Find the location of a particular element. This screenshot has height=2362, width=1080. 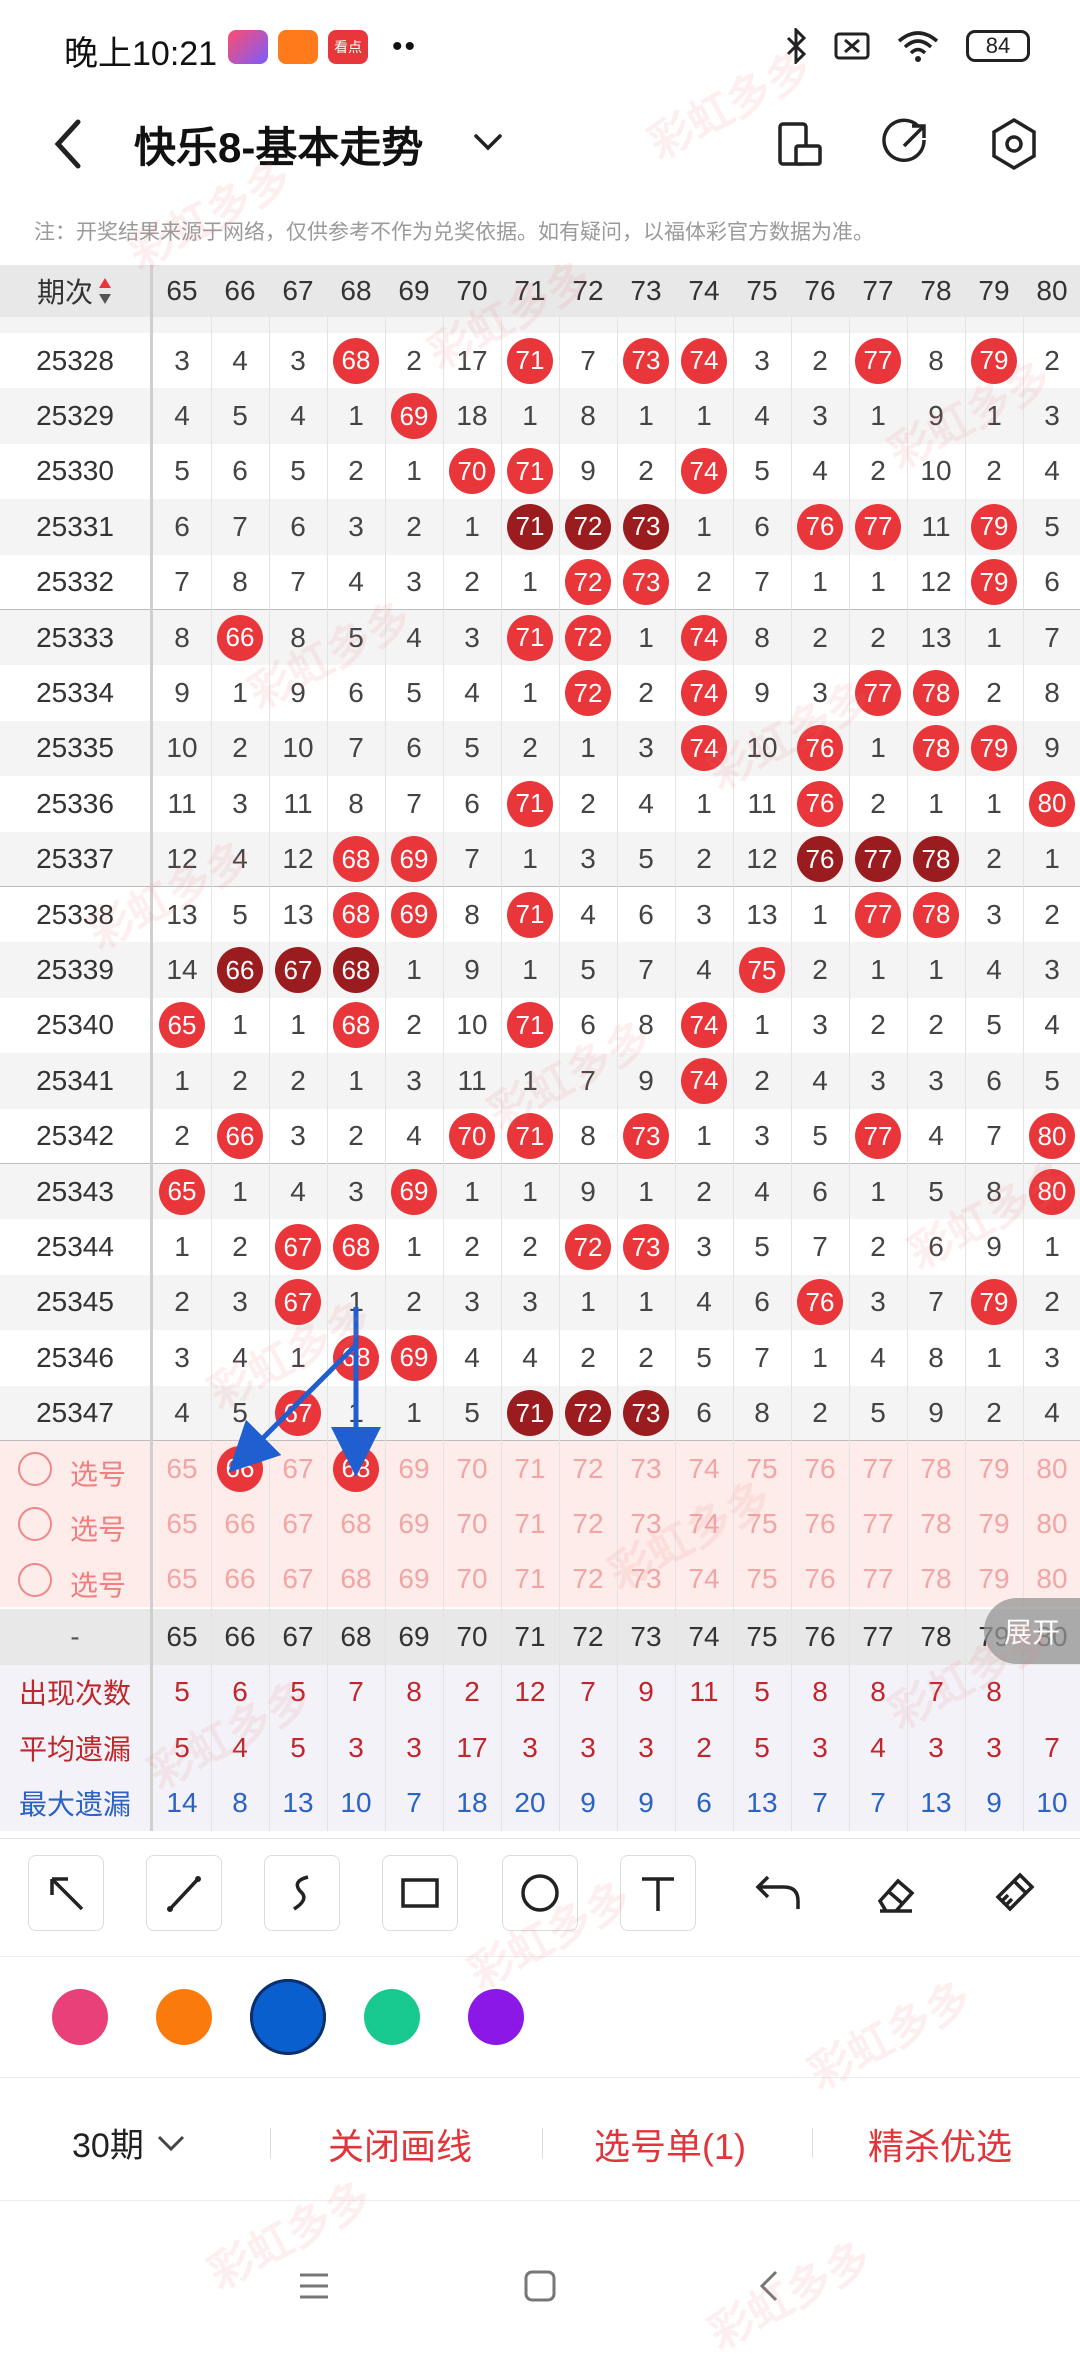

draw-ball: 79 is located at coordinates (994, 526).